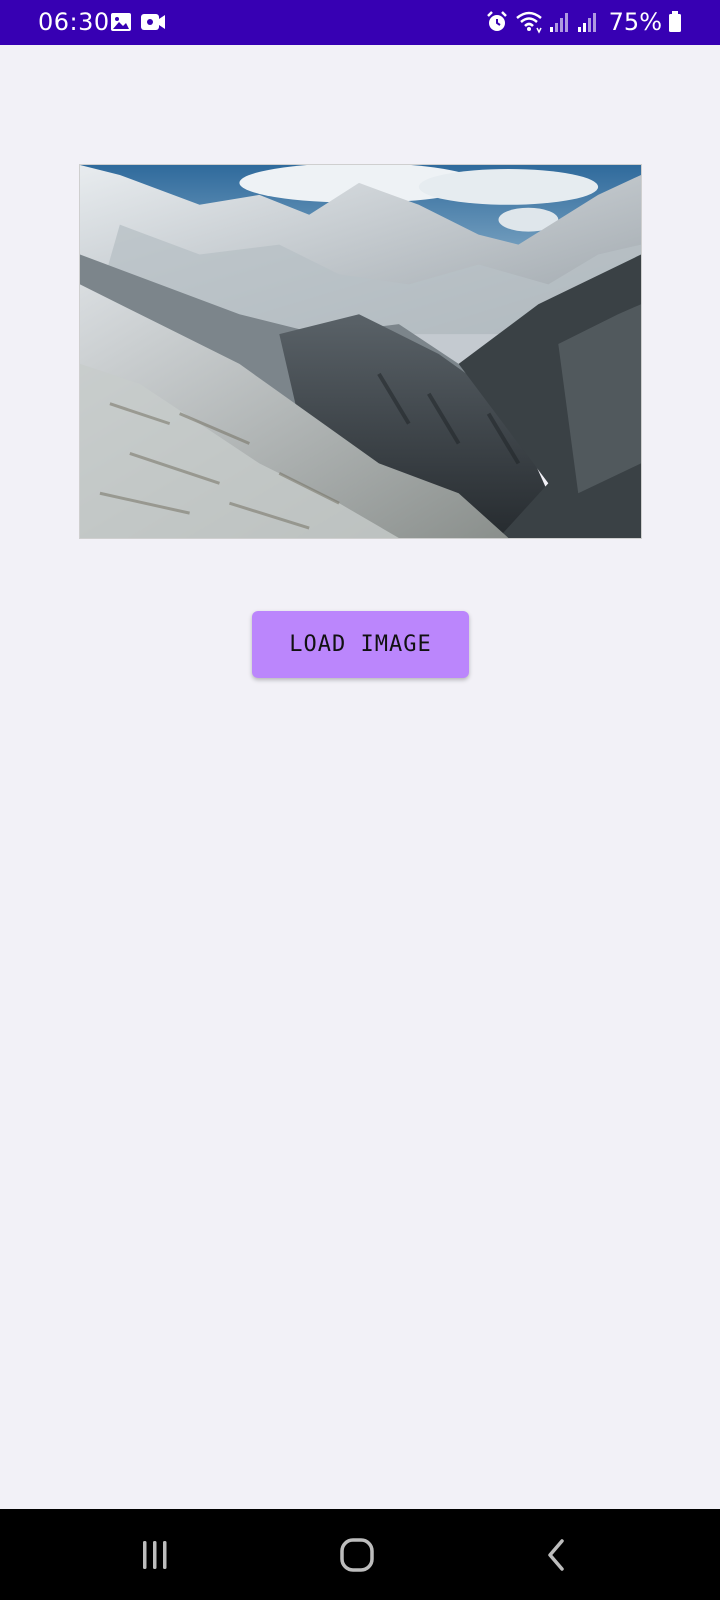 The width and height of the screenshot is (720, 1600). What do you see at coordinates (635, 22) in the screenshot?
I see `battery-percentage: 75%` at bounding box center [635, 22].